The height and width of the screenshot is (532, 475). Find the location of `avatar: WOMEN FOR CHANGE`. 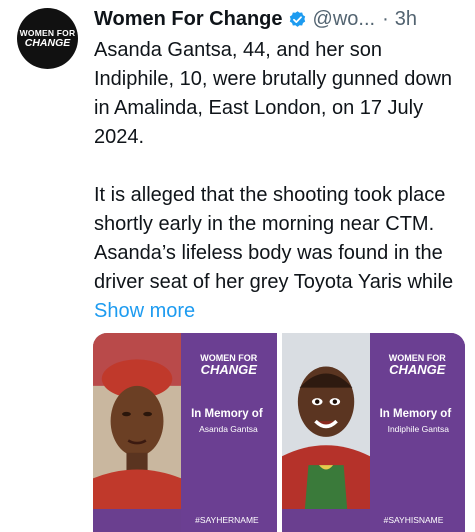

avatar: WOMEN FOR CHANGE is located at coordinates (47, 38).